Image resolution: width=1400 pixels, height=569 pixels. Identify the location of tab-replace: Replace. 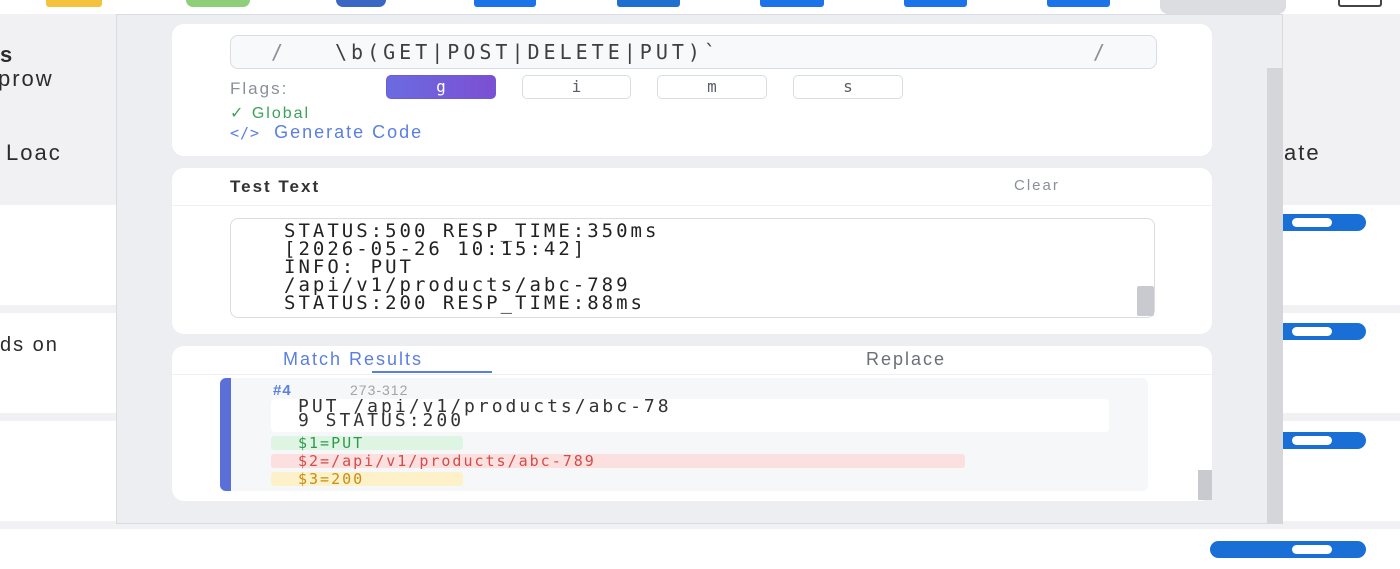
(906, 359).